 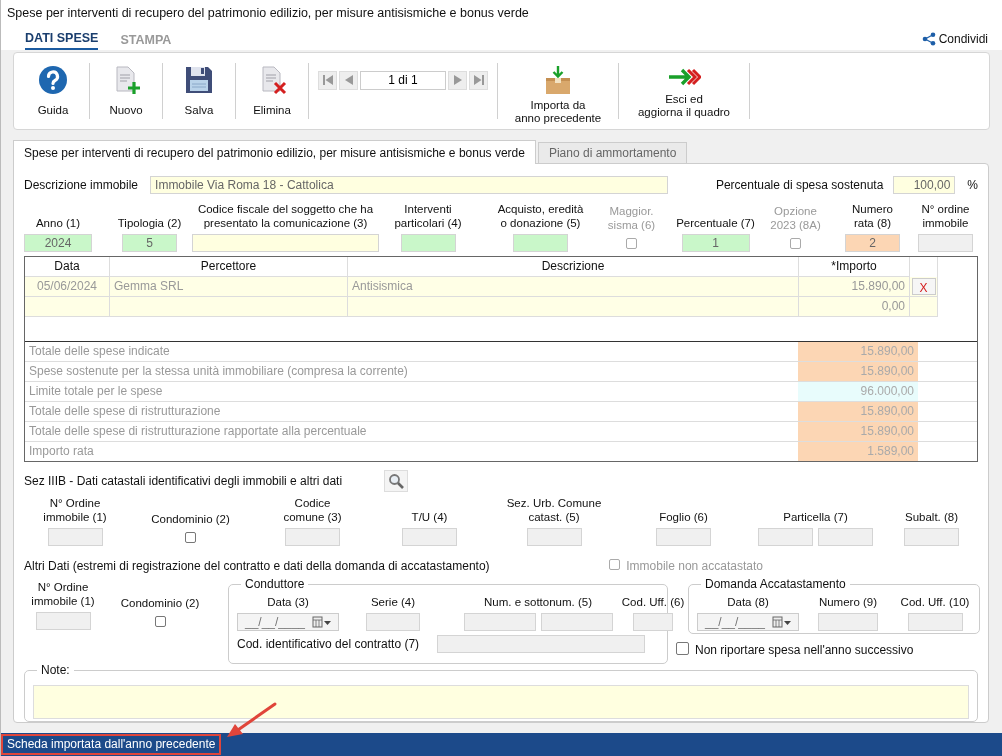 I want to click on field-label: N° ordine immobile, so click(x=945, y=216).